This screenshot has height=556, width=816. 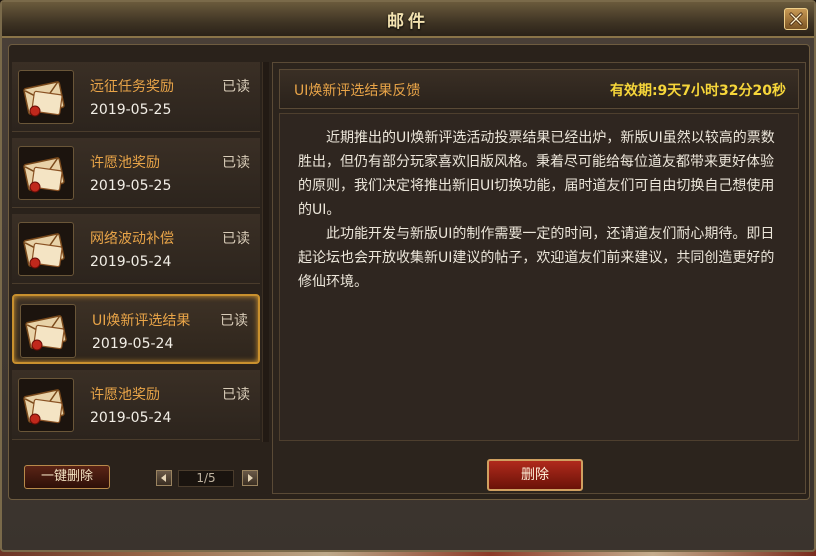 I want to click on mail-list-item: 网络波动补偿 已读 2019-05-24, so click(x=136, y=249).